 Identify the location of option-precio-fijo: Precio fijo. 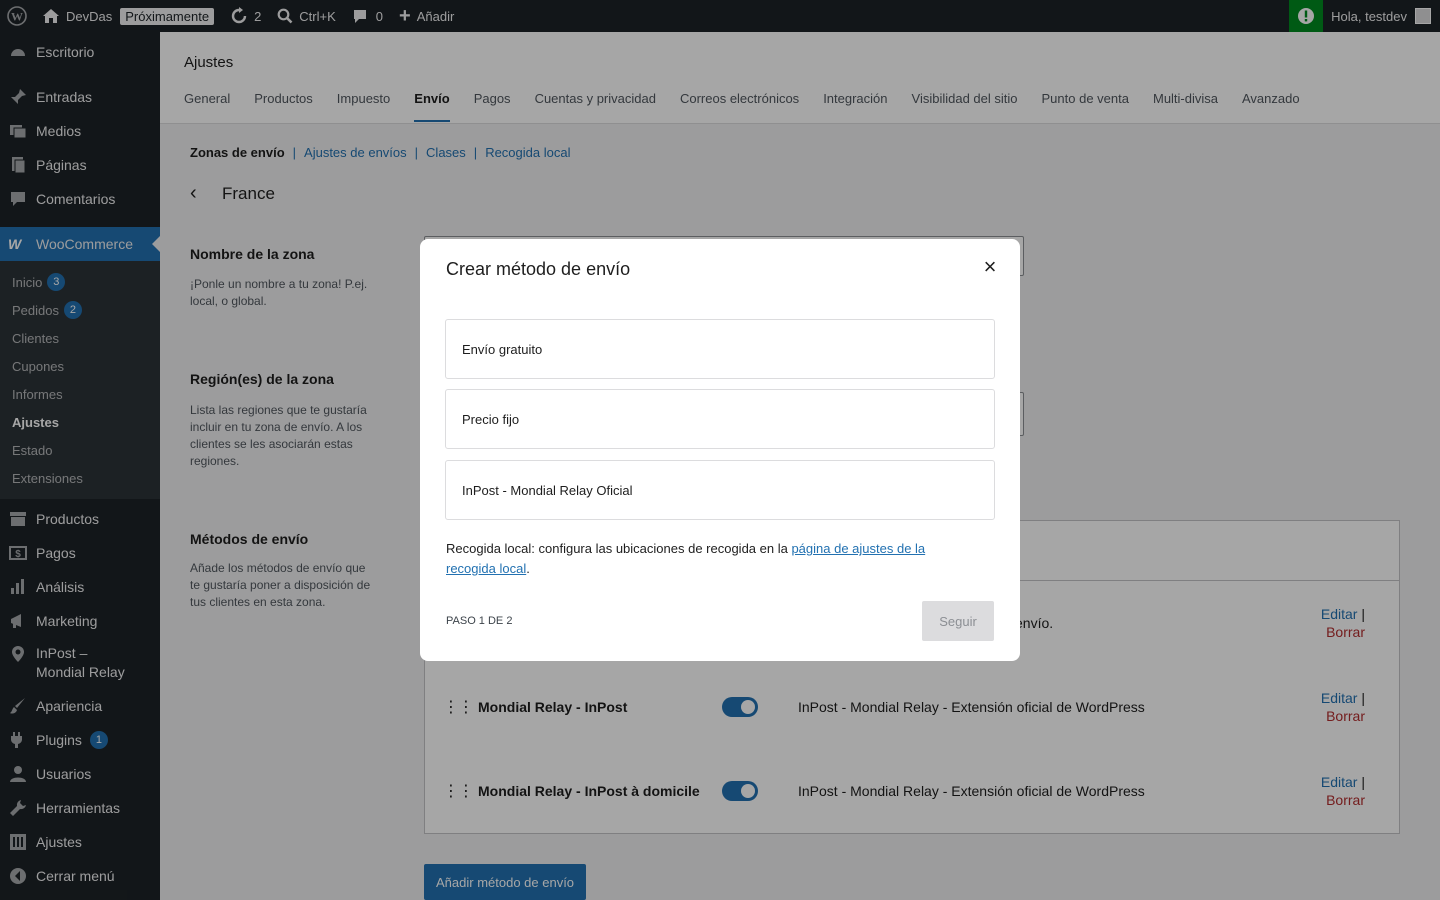
(720, 419).